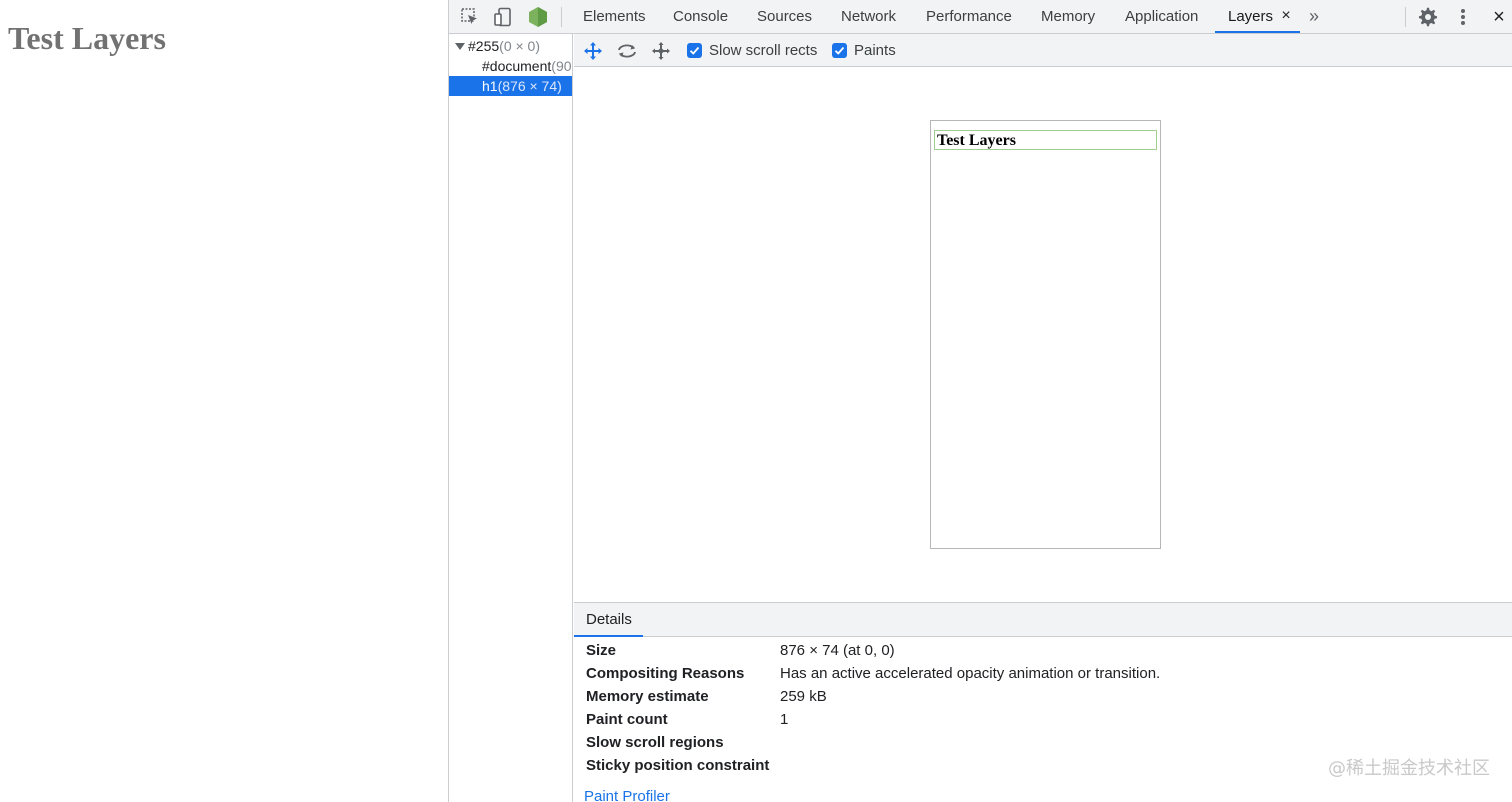 This screenshot has width=1512, height=802. Describe the element at coordinates (700, 16) in the screenshot. I see `tab-console: Console` at that location.